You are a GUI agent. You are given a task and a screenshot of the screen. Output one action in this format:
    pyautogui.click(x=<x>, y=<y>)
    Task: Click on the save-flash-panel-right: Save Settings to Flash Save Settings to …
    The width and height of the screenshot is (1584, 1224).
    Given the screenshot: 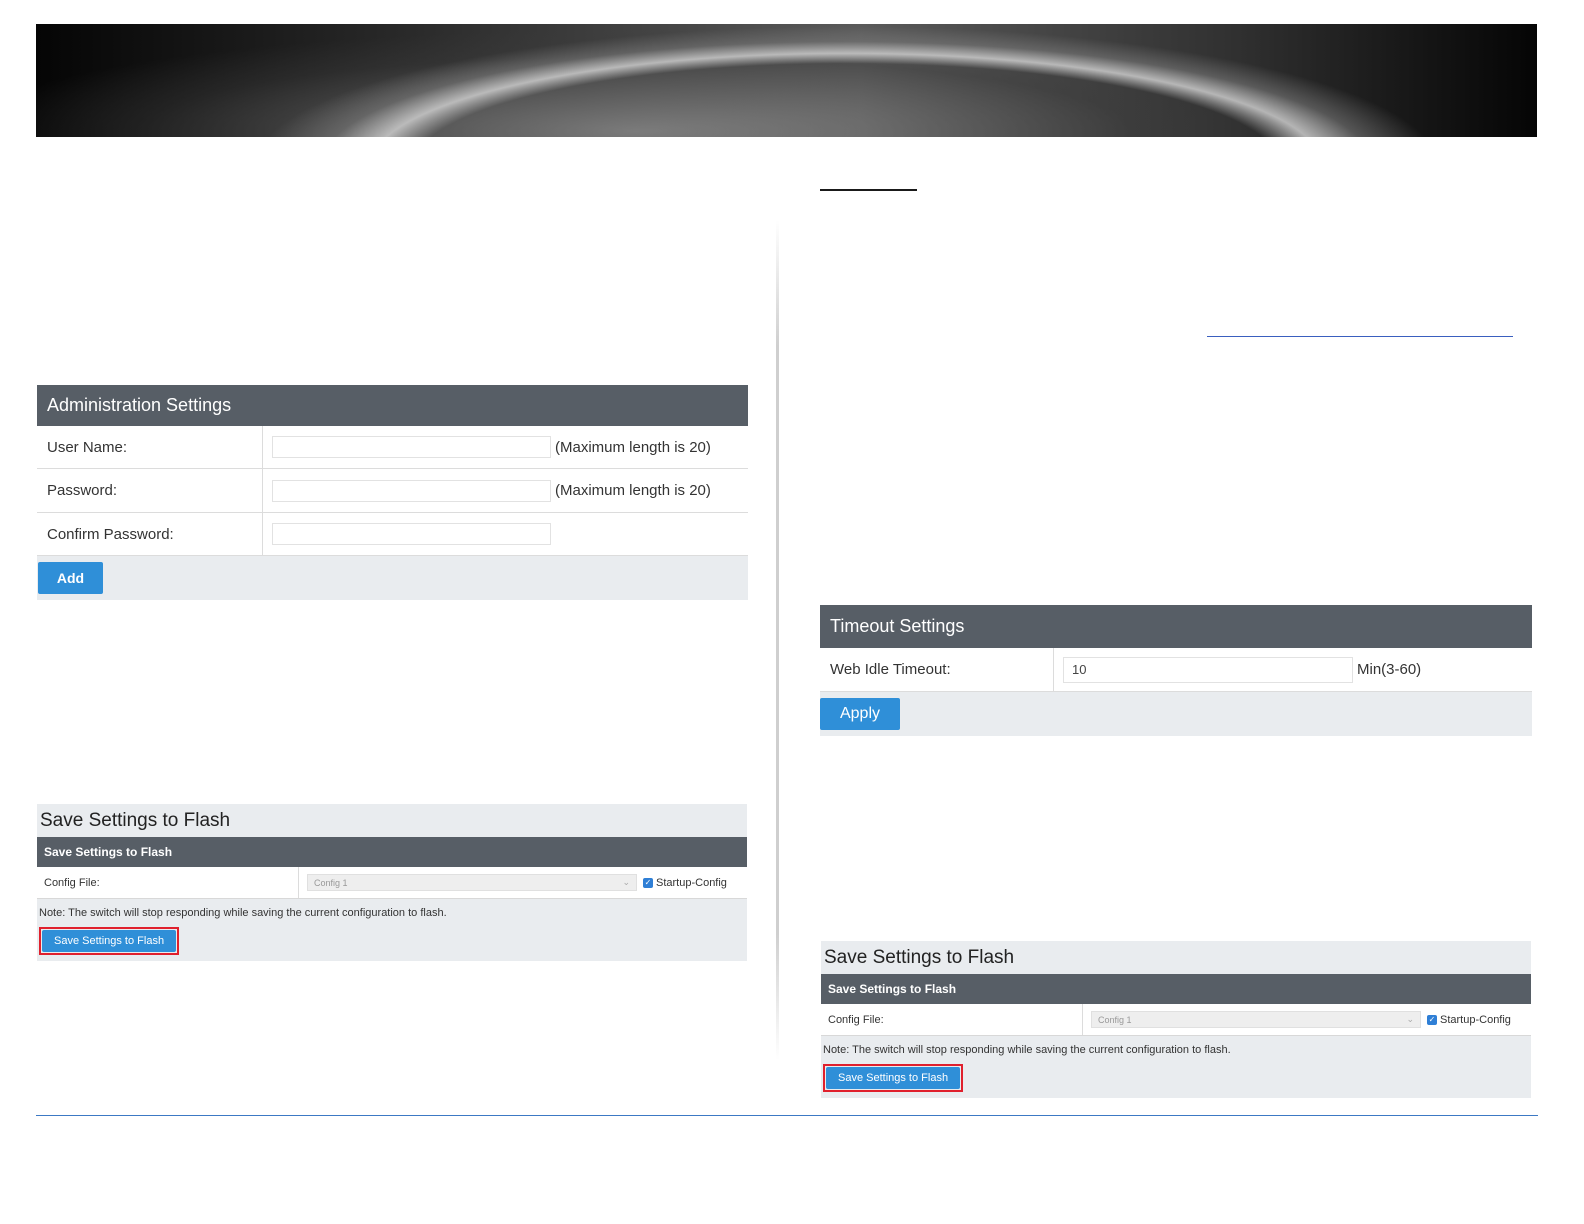 What is the action you would take?
    pyautogui.click(x=1176, y=1019)
    